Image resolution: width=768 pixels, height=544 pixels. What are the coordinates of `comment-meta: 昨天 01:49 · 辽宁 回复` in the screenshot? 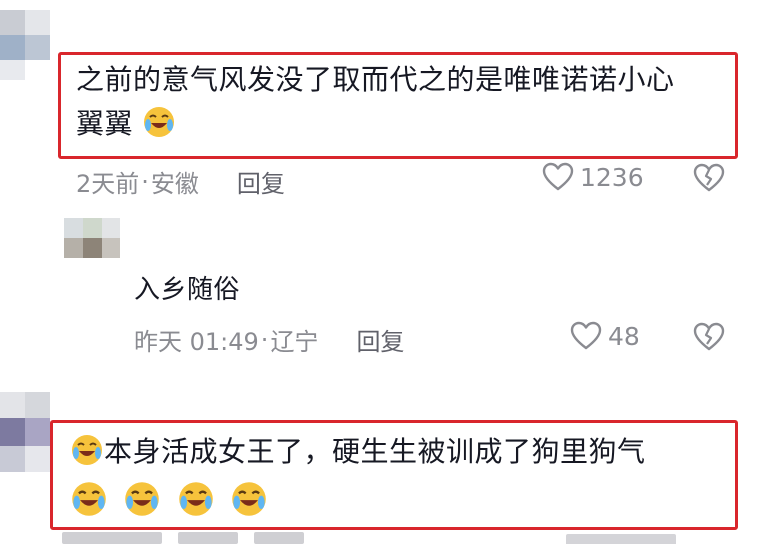 It's located at (269, 339).